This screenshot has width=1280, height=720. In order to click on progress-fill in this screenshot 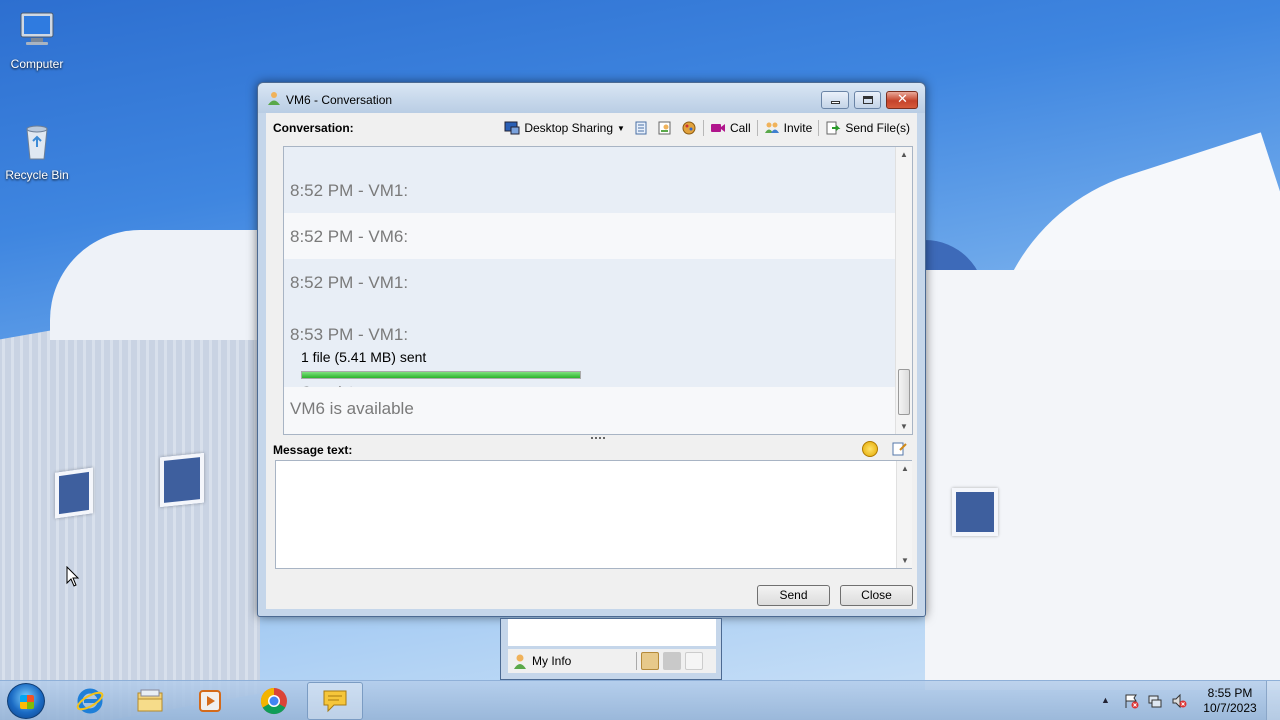, I will do `click(441, 375)`.